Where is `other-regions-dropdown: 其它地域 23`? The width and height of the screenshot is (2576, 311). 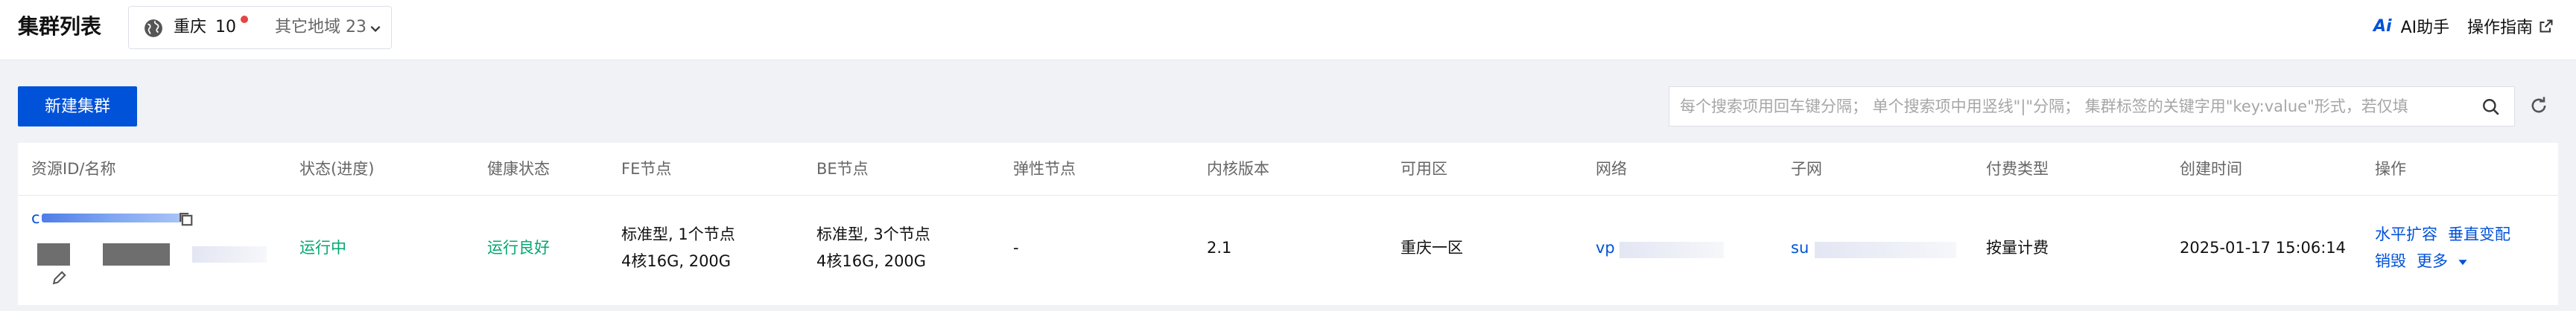 other-regions-dropdown: 其它地域 23 is located at coordinates (321, 27).